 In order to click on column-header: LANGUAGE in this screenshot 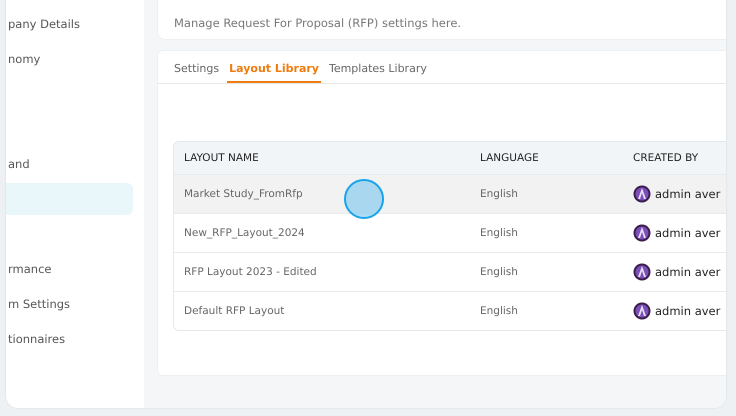, I will do `click(510, 158)`.